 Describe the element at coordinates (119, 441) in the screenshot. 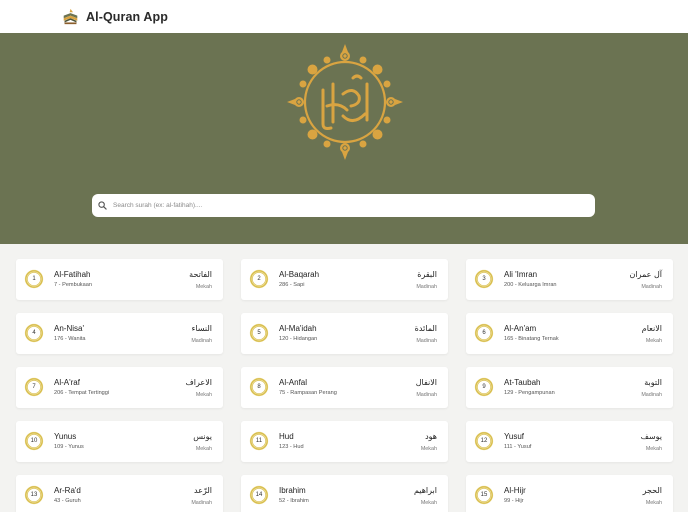

I see `surah-card: 10 Yunus 109 - Yunus يونس Mekah` at that location.